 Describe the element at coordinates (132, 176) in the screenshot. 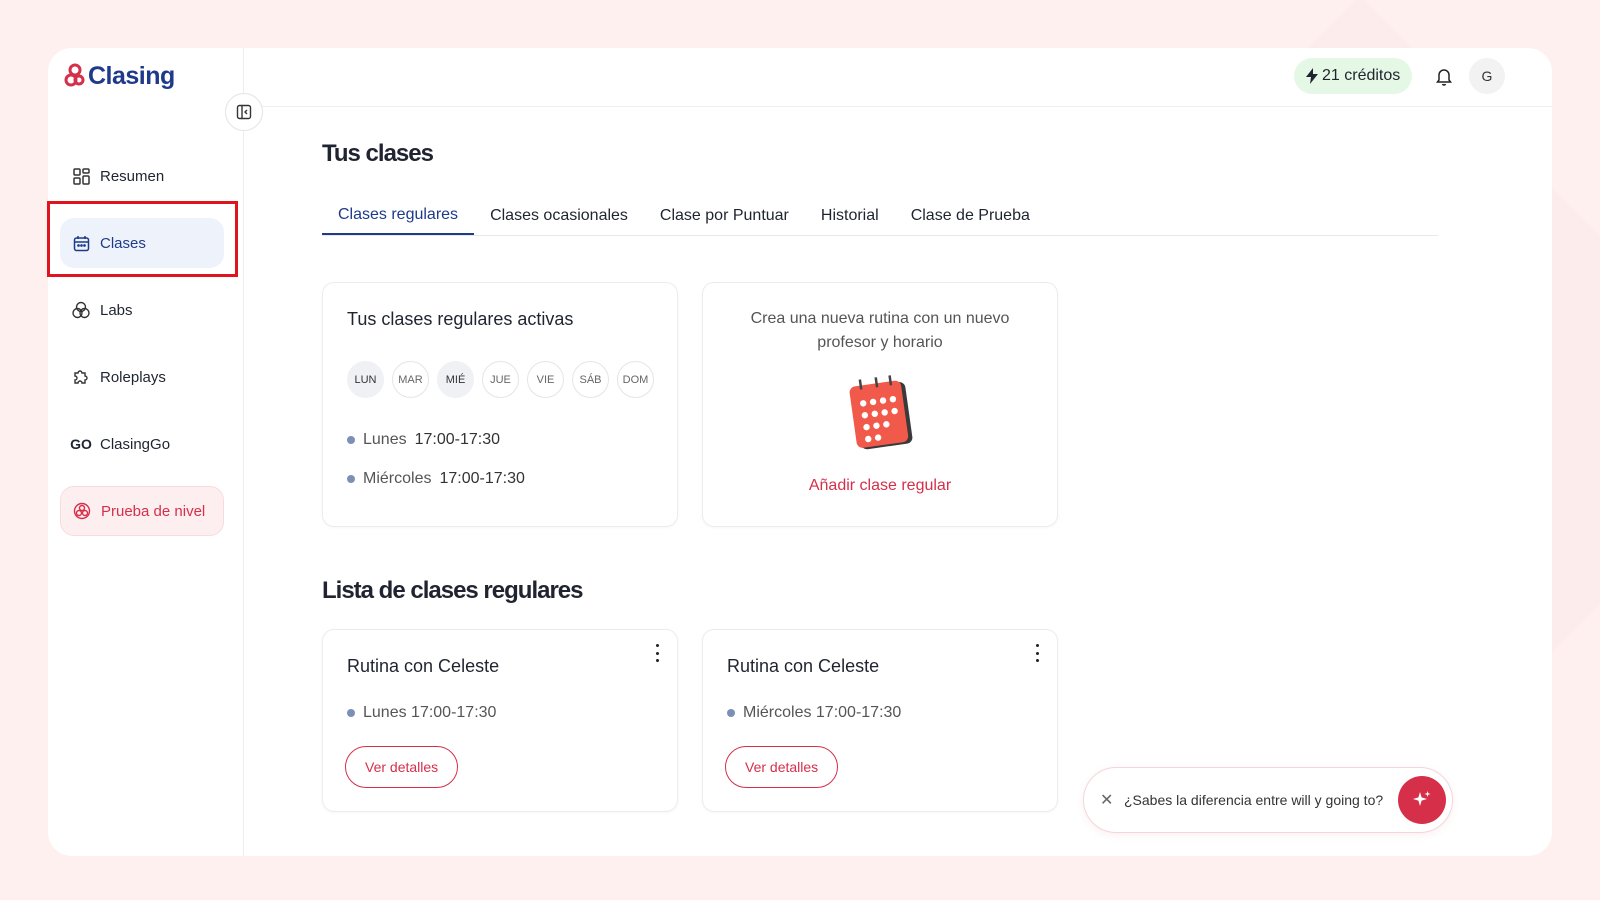

I see `sidebar-item-label: Resumen` at that location.